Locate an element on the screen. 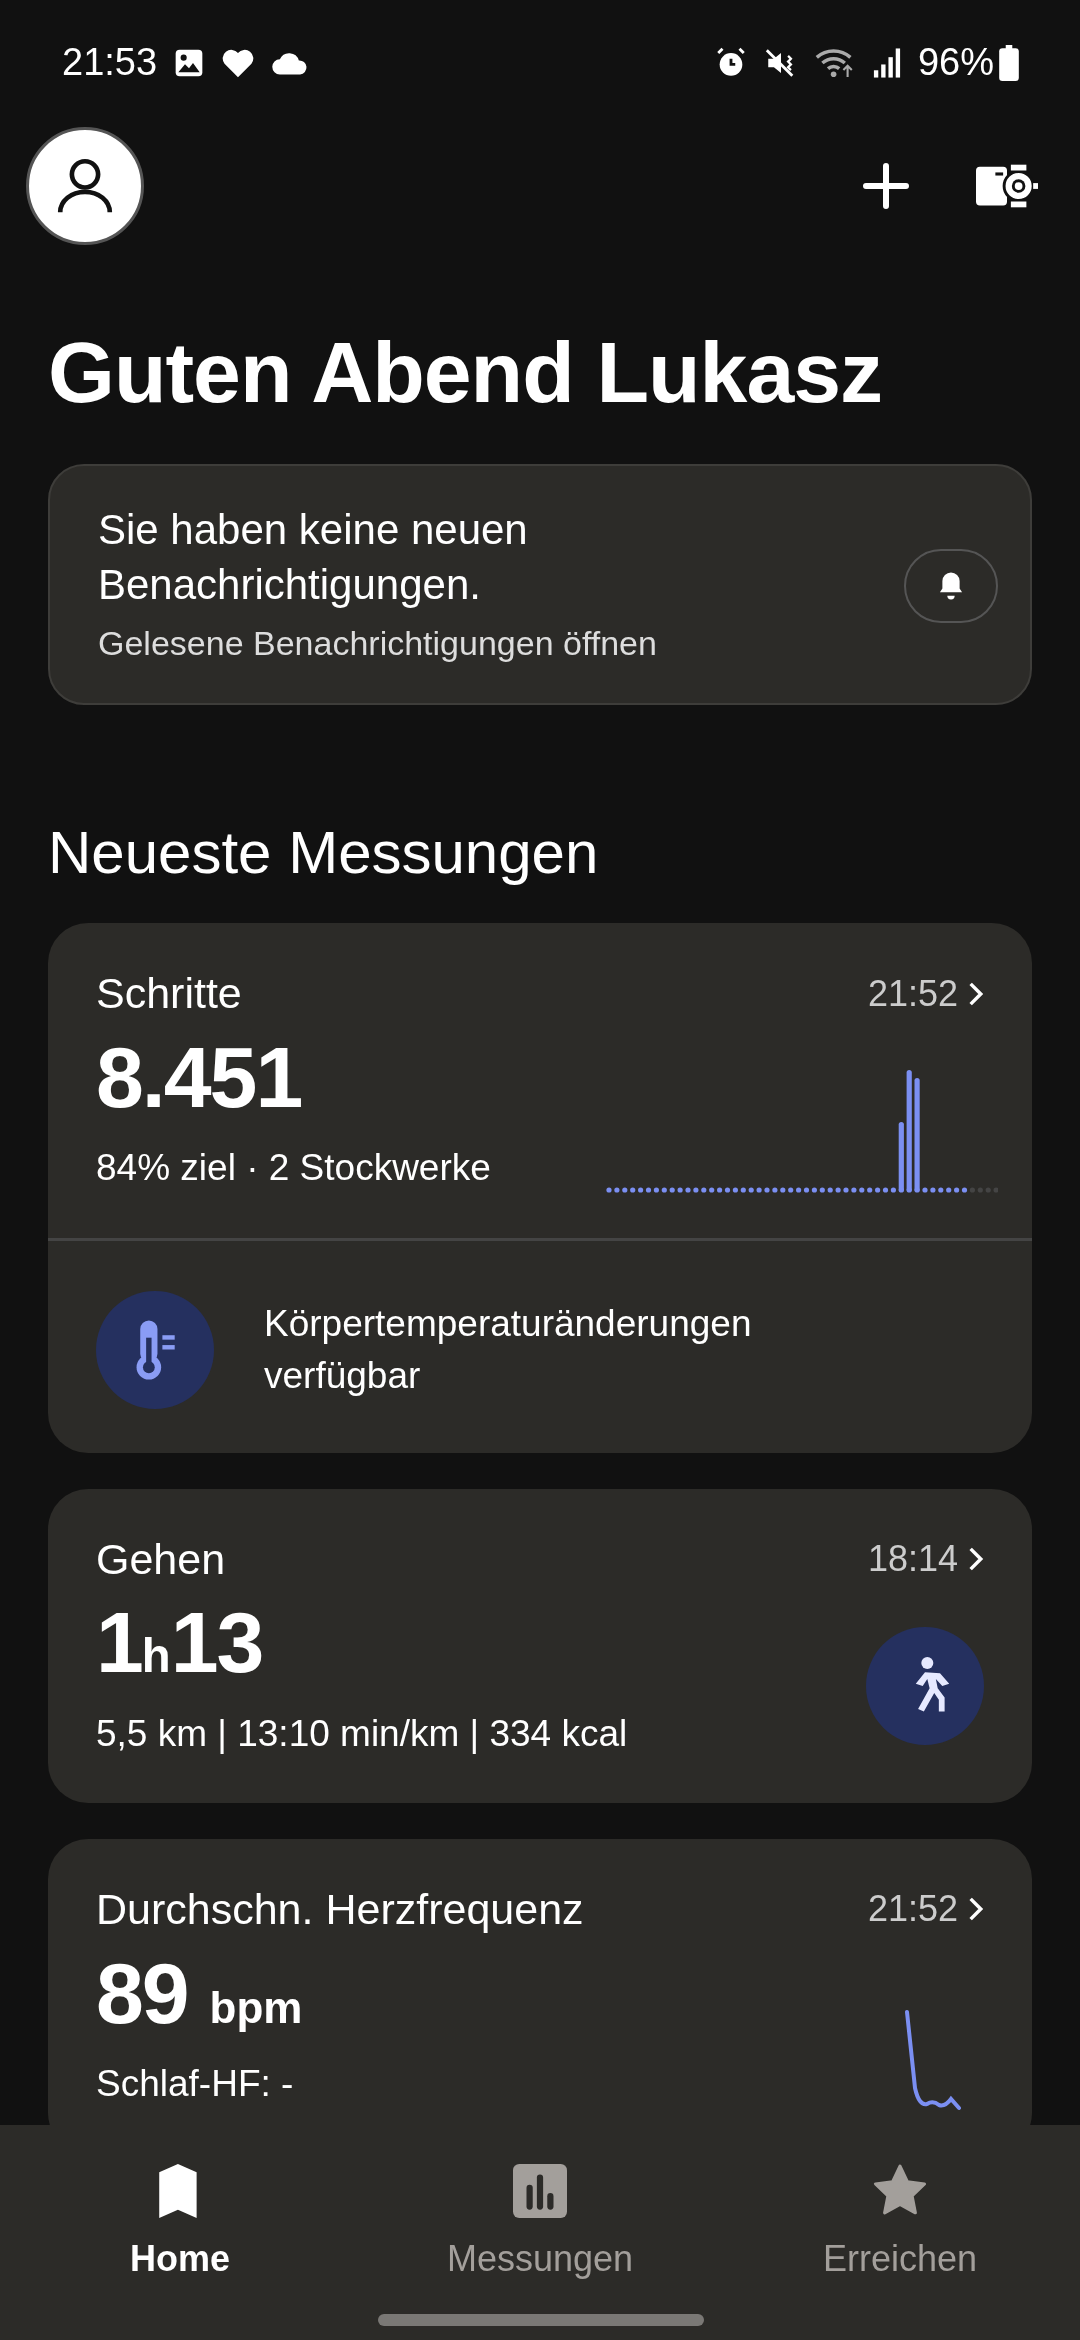 The height and width of the screenshot is (2340, 1080). card-title: Schritte is located at coordinates (169, 994).